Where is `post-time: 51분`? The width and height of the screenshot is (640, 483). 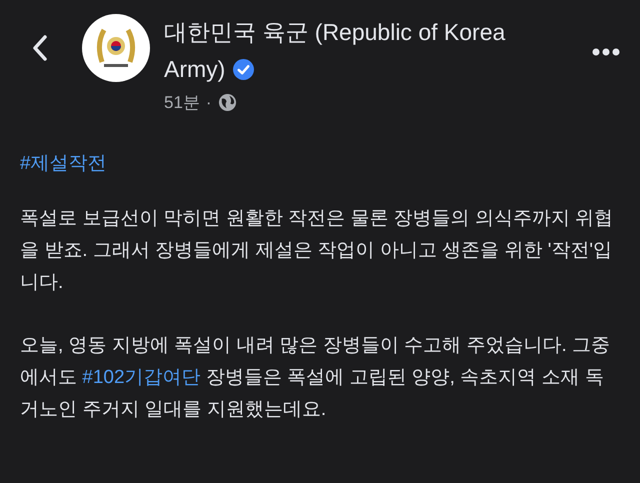
post-time: 51분 is located at coordinates (182, 103).